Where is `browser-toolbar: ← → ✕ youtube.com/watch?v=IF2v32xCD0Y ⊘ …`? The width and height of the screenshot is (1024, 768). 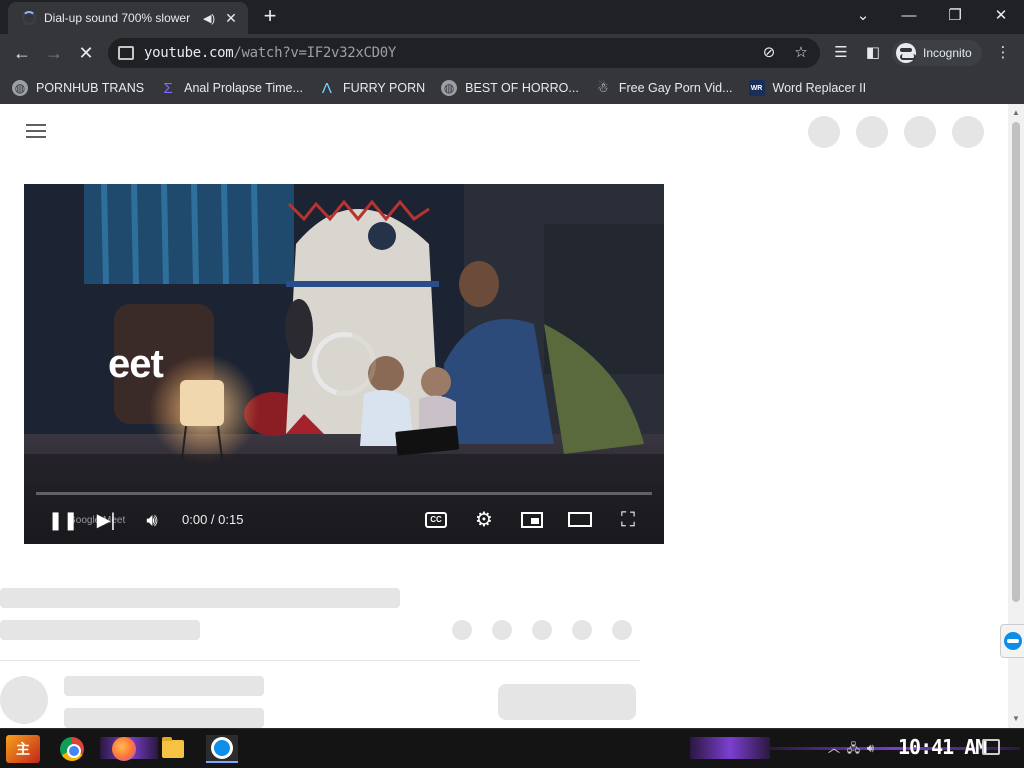 browser-toolbar: ← → ✕ youtube.com/watch?v=IF2v32xCD0Y ⊘ … is located at coordinates (512, 53).